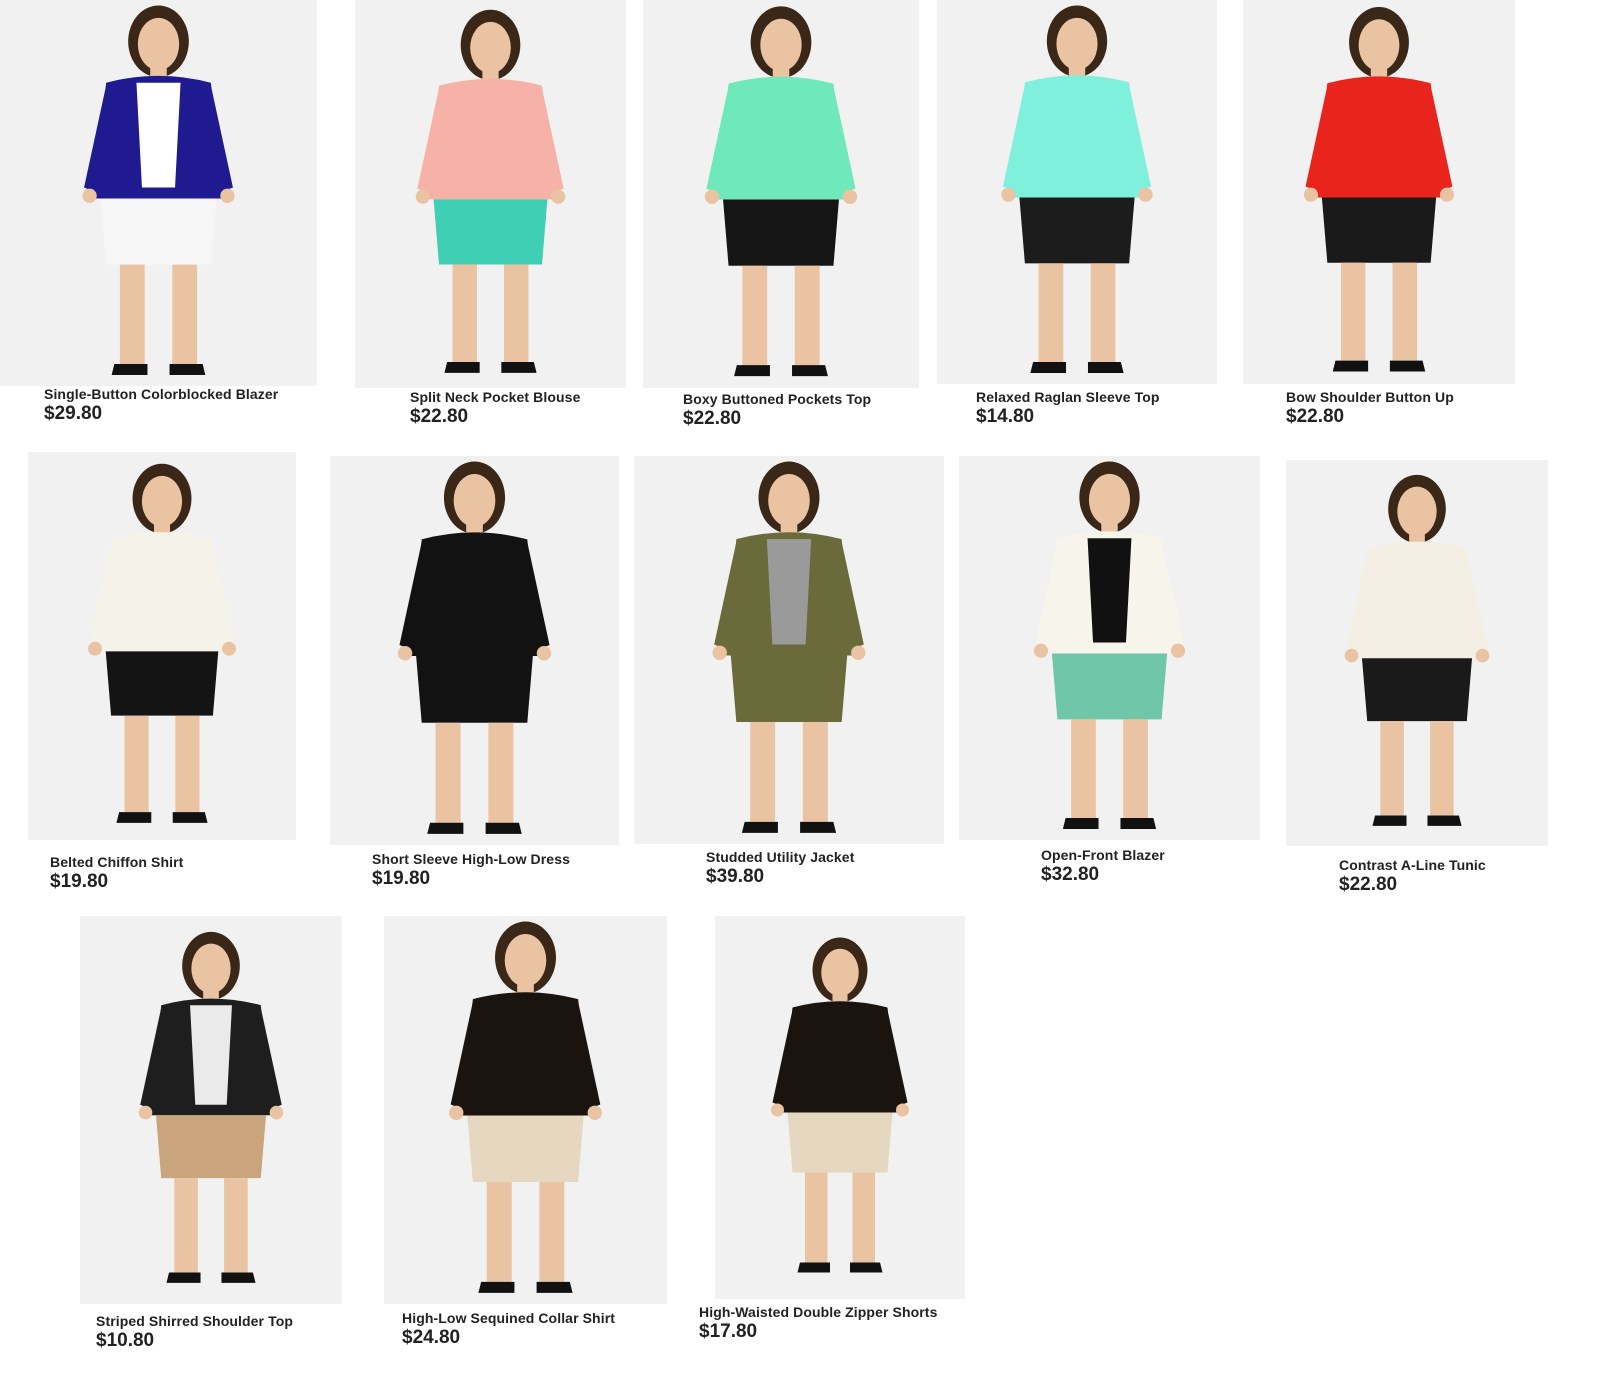 Image resolution: width=1600 pixels, height=1396 pixels. I want to click on utility-jacket-outfit-icon, so click(789, 650).